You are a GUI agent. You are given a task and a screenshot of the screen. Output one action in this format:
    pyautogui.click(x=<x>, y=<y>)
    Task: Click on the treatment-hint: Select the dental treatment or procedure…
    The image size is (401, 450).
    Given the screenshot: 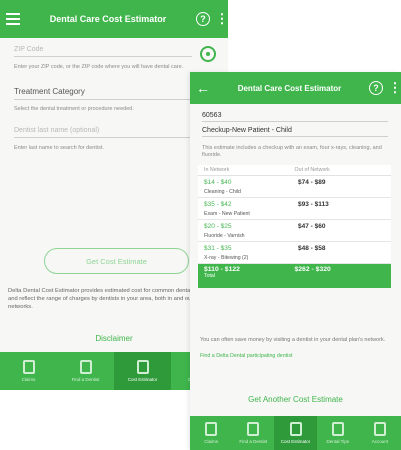 What is the action you would take?
    pyautogui.click(x=74, y=109)
    